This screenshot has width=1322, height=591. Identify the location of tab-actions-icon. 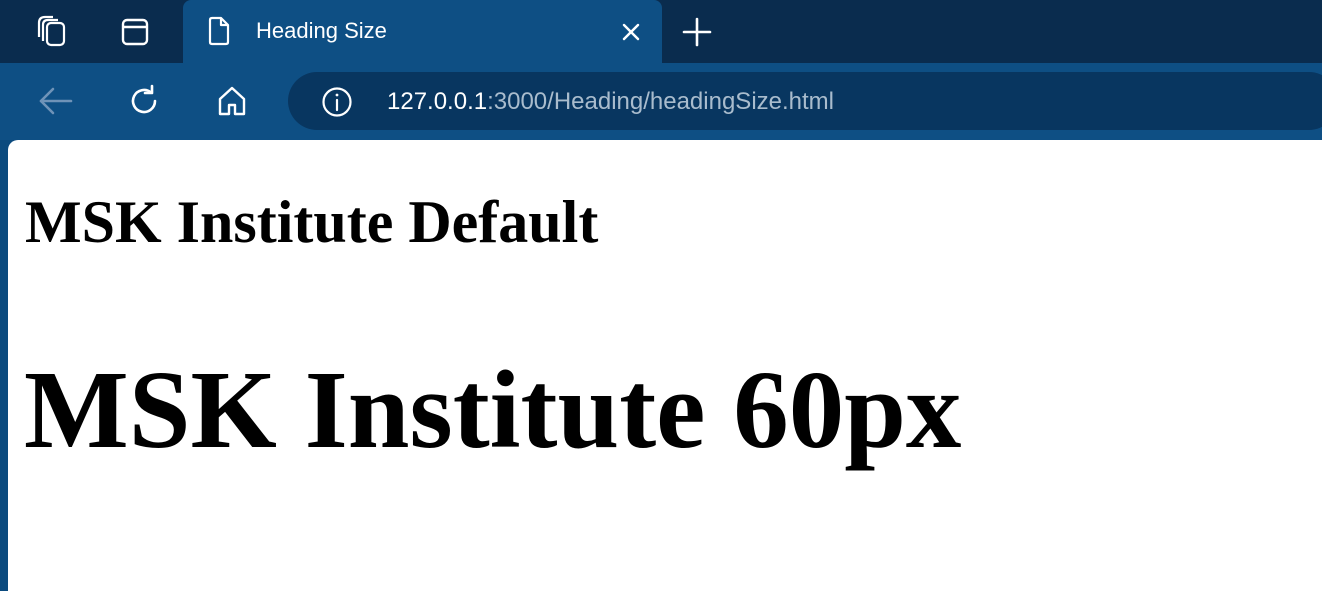
(135, 32).